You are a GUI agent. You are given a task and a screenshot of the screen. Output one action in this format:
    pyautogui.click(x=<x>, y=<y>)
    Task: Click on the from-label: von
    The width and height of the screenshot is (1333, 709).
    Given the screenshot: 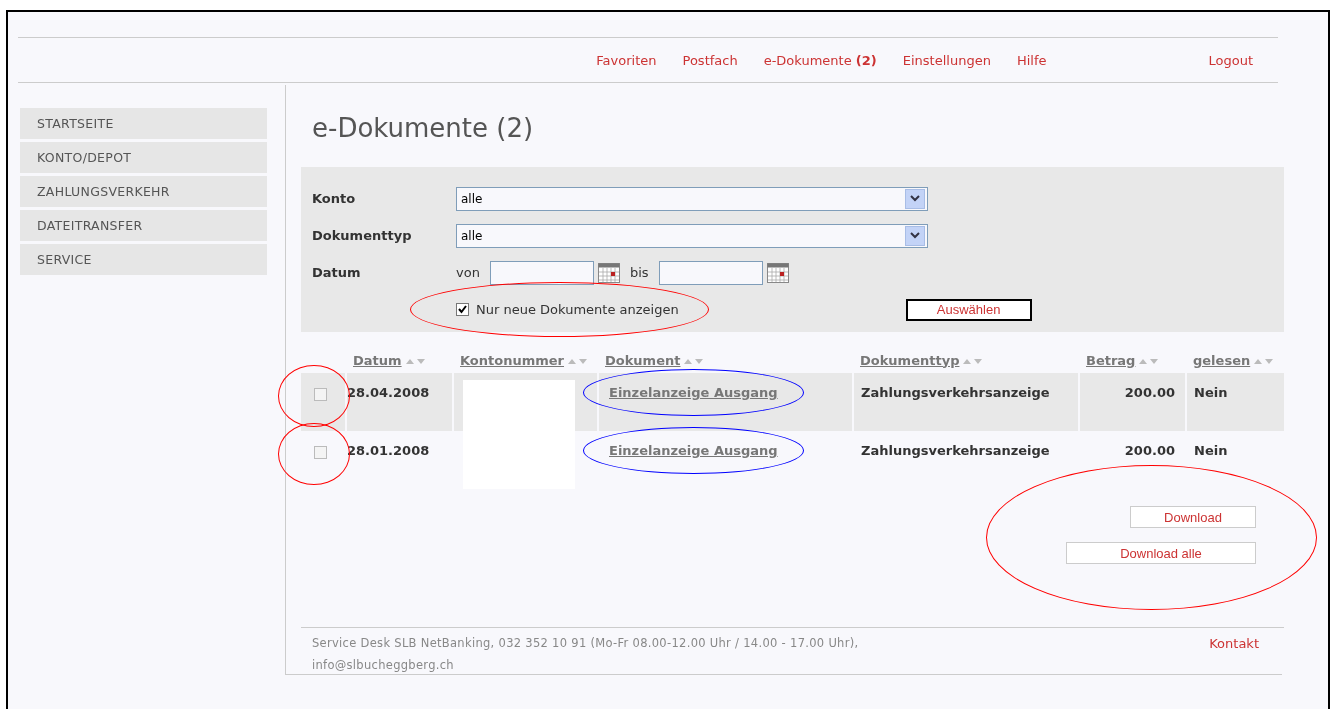 What is the action you would take?
    pyautogui.click(x=468, y=272)
    